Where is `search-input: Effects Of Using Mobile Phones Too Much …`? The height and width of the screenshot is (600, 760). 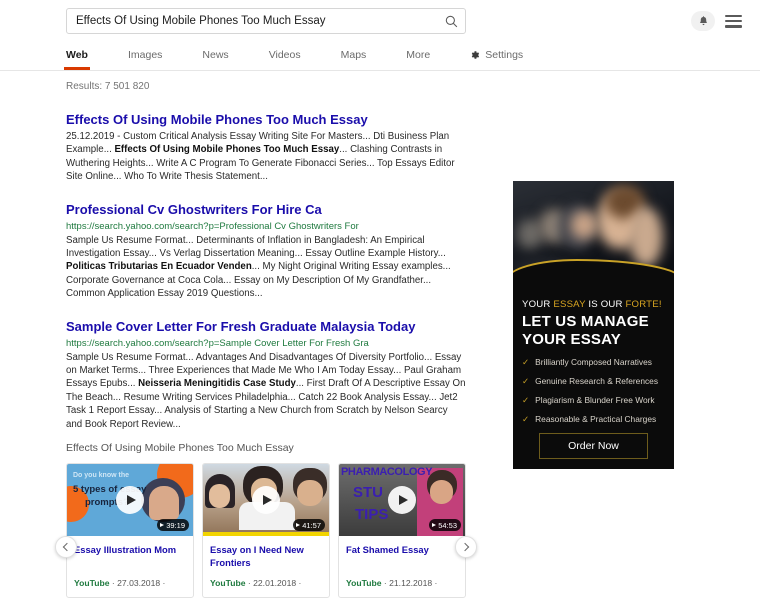
search-input: Effects Of Using Mobile Phones Too Much … is located at coordinates (252, 21).